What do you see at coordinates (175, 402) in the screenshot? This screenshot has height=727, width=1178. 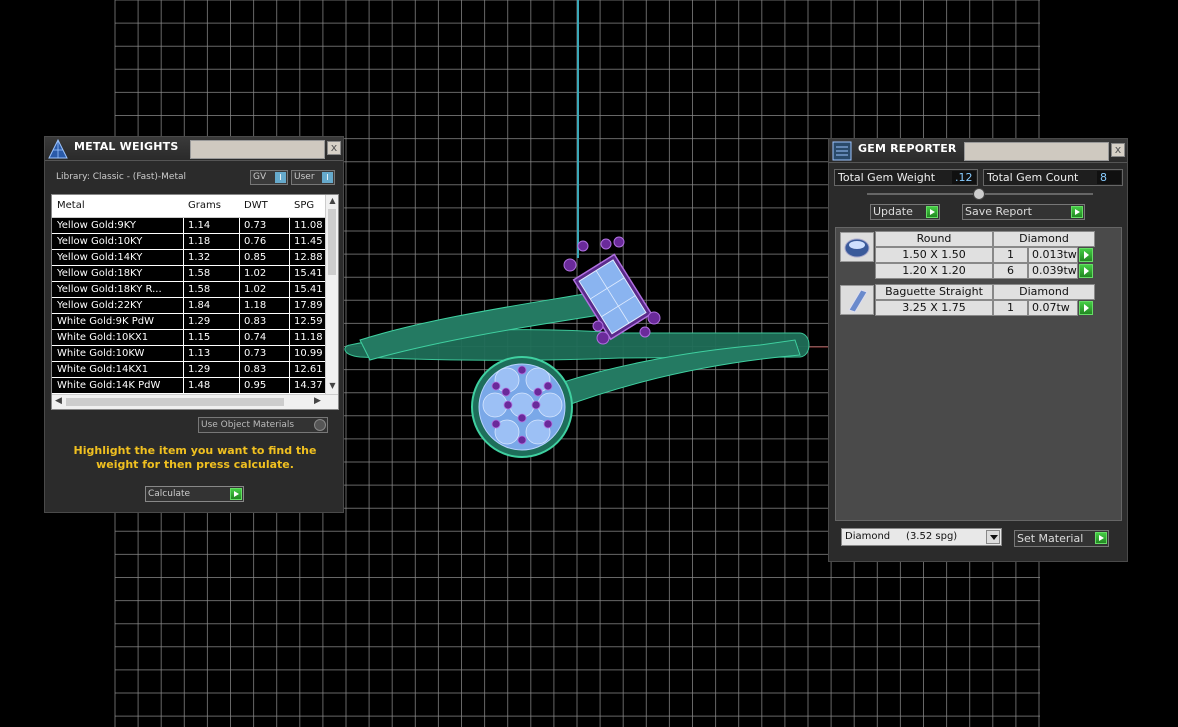 I see `horizontal-scroll-thumb` at bounding box center [175, 402].